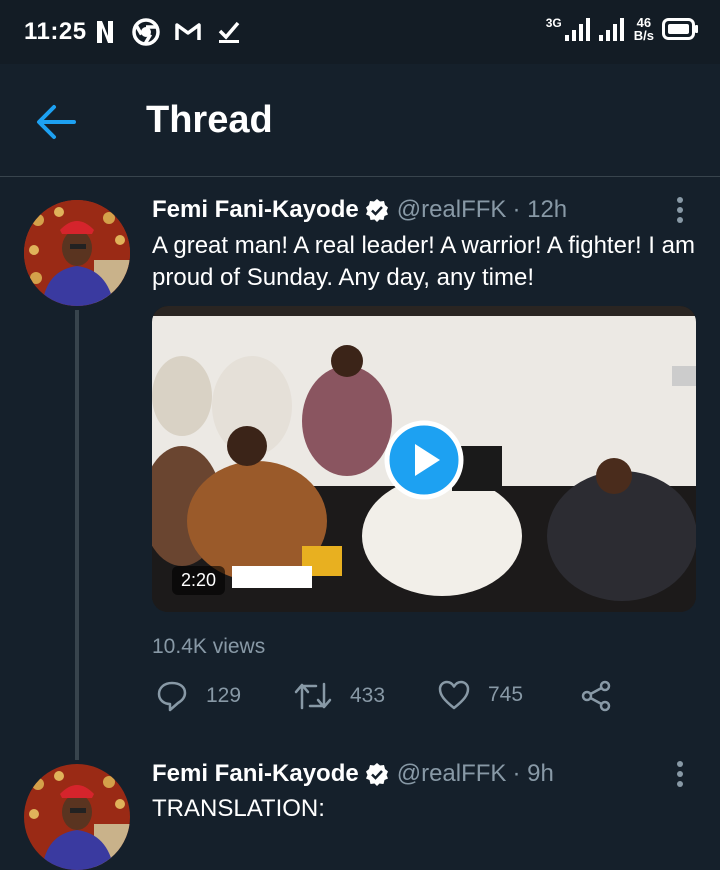 The width and height of the screenshot is (720, 870). I want to click on network-type: 3G, so click(553, 23).